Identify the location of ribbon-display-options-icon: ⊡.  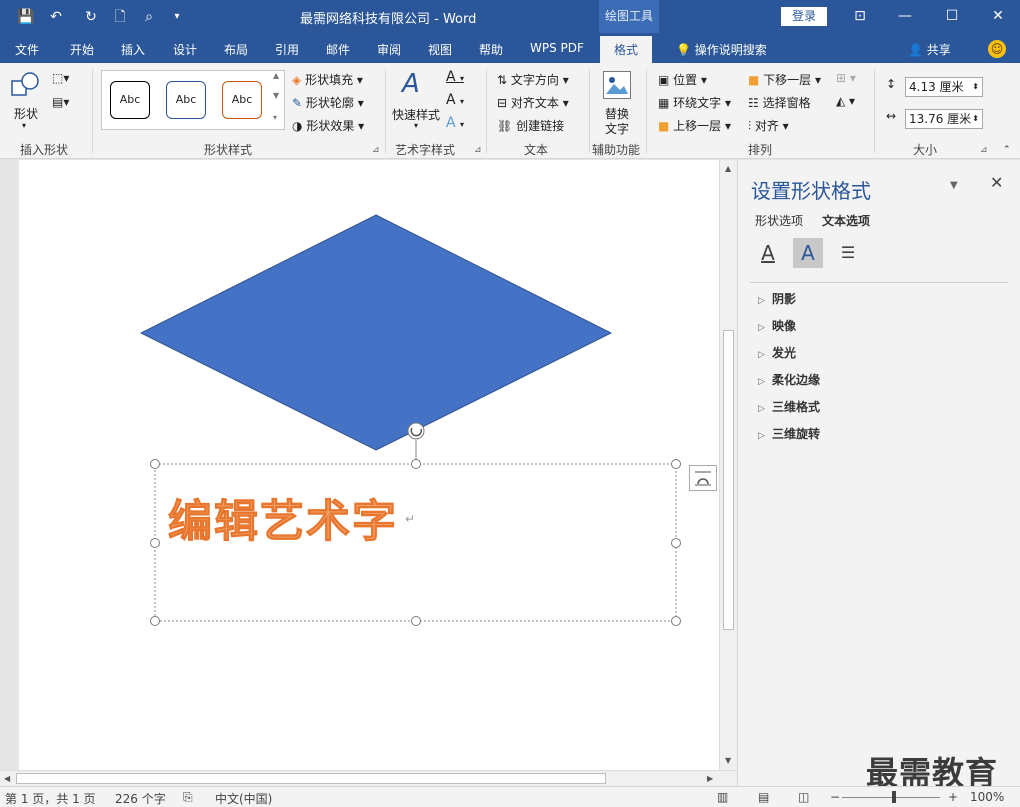
(860, 16).